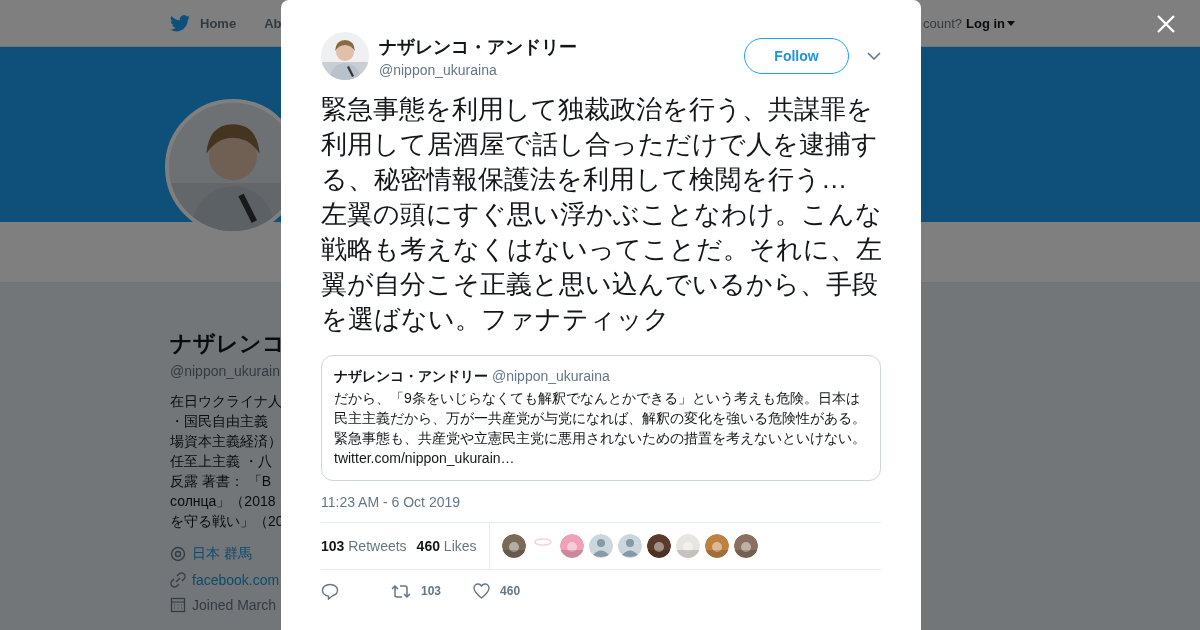 Image resolution: width=1200 pixels, height=630 pixels. Describe the element at coordinates (1166, 24) in the screenshot. I see `close-icon` at that location.